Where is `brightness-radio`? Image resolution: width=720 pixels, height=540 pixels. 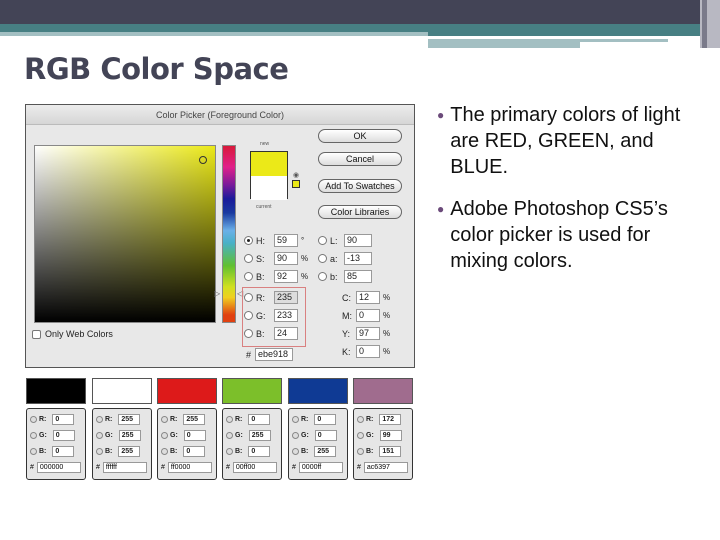 brightness-radio is located at coordinates (248, 276).